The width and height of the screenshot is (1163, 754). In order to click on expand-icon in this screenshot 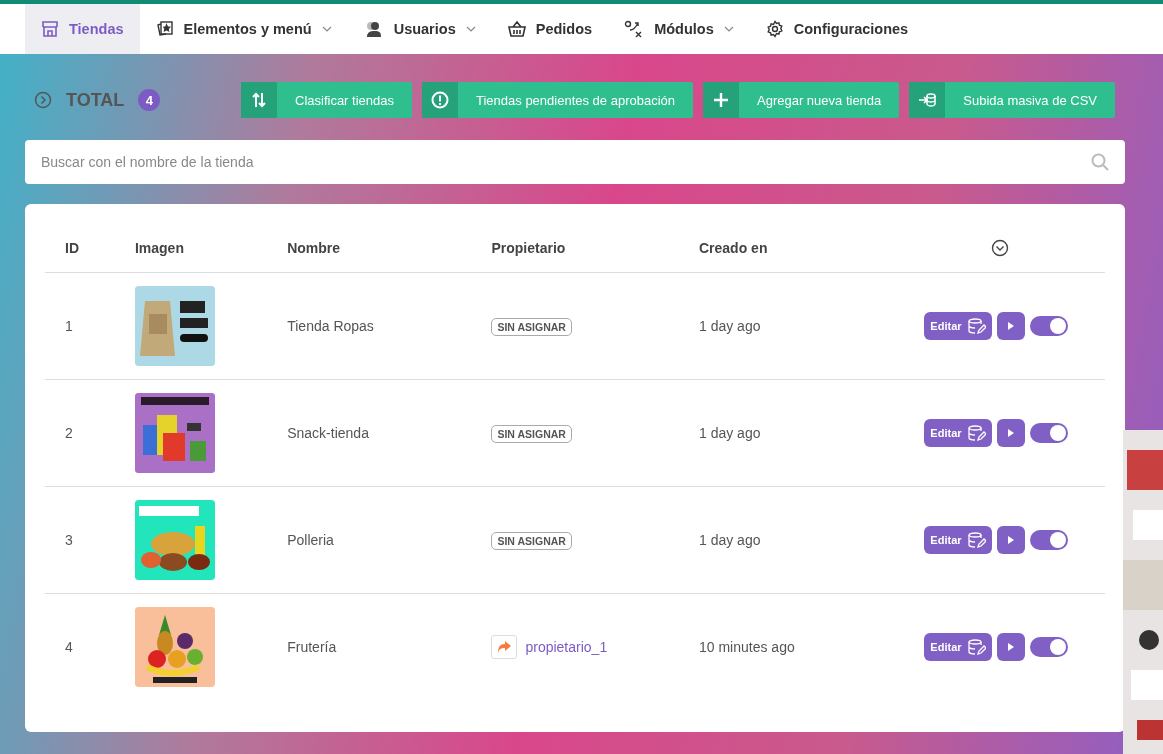, I will do `click(43, 100)`.